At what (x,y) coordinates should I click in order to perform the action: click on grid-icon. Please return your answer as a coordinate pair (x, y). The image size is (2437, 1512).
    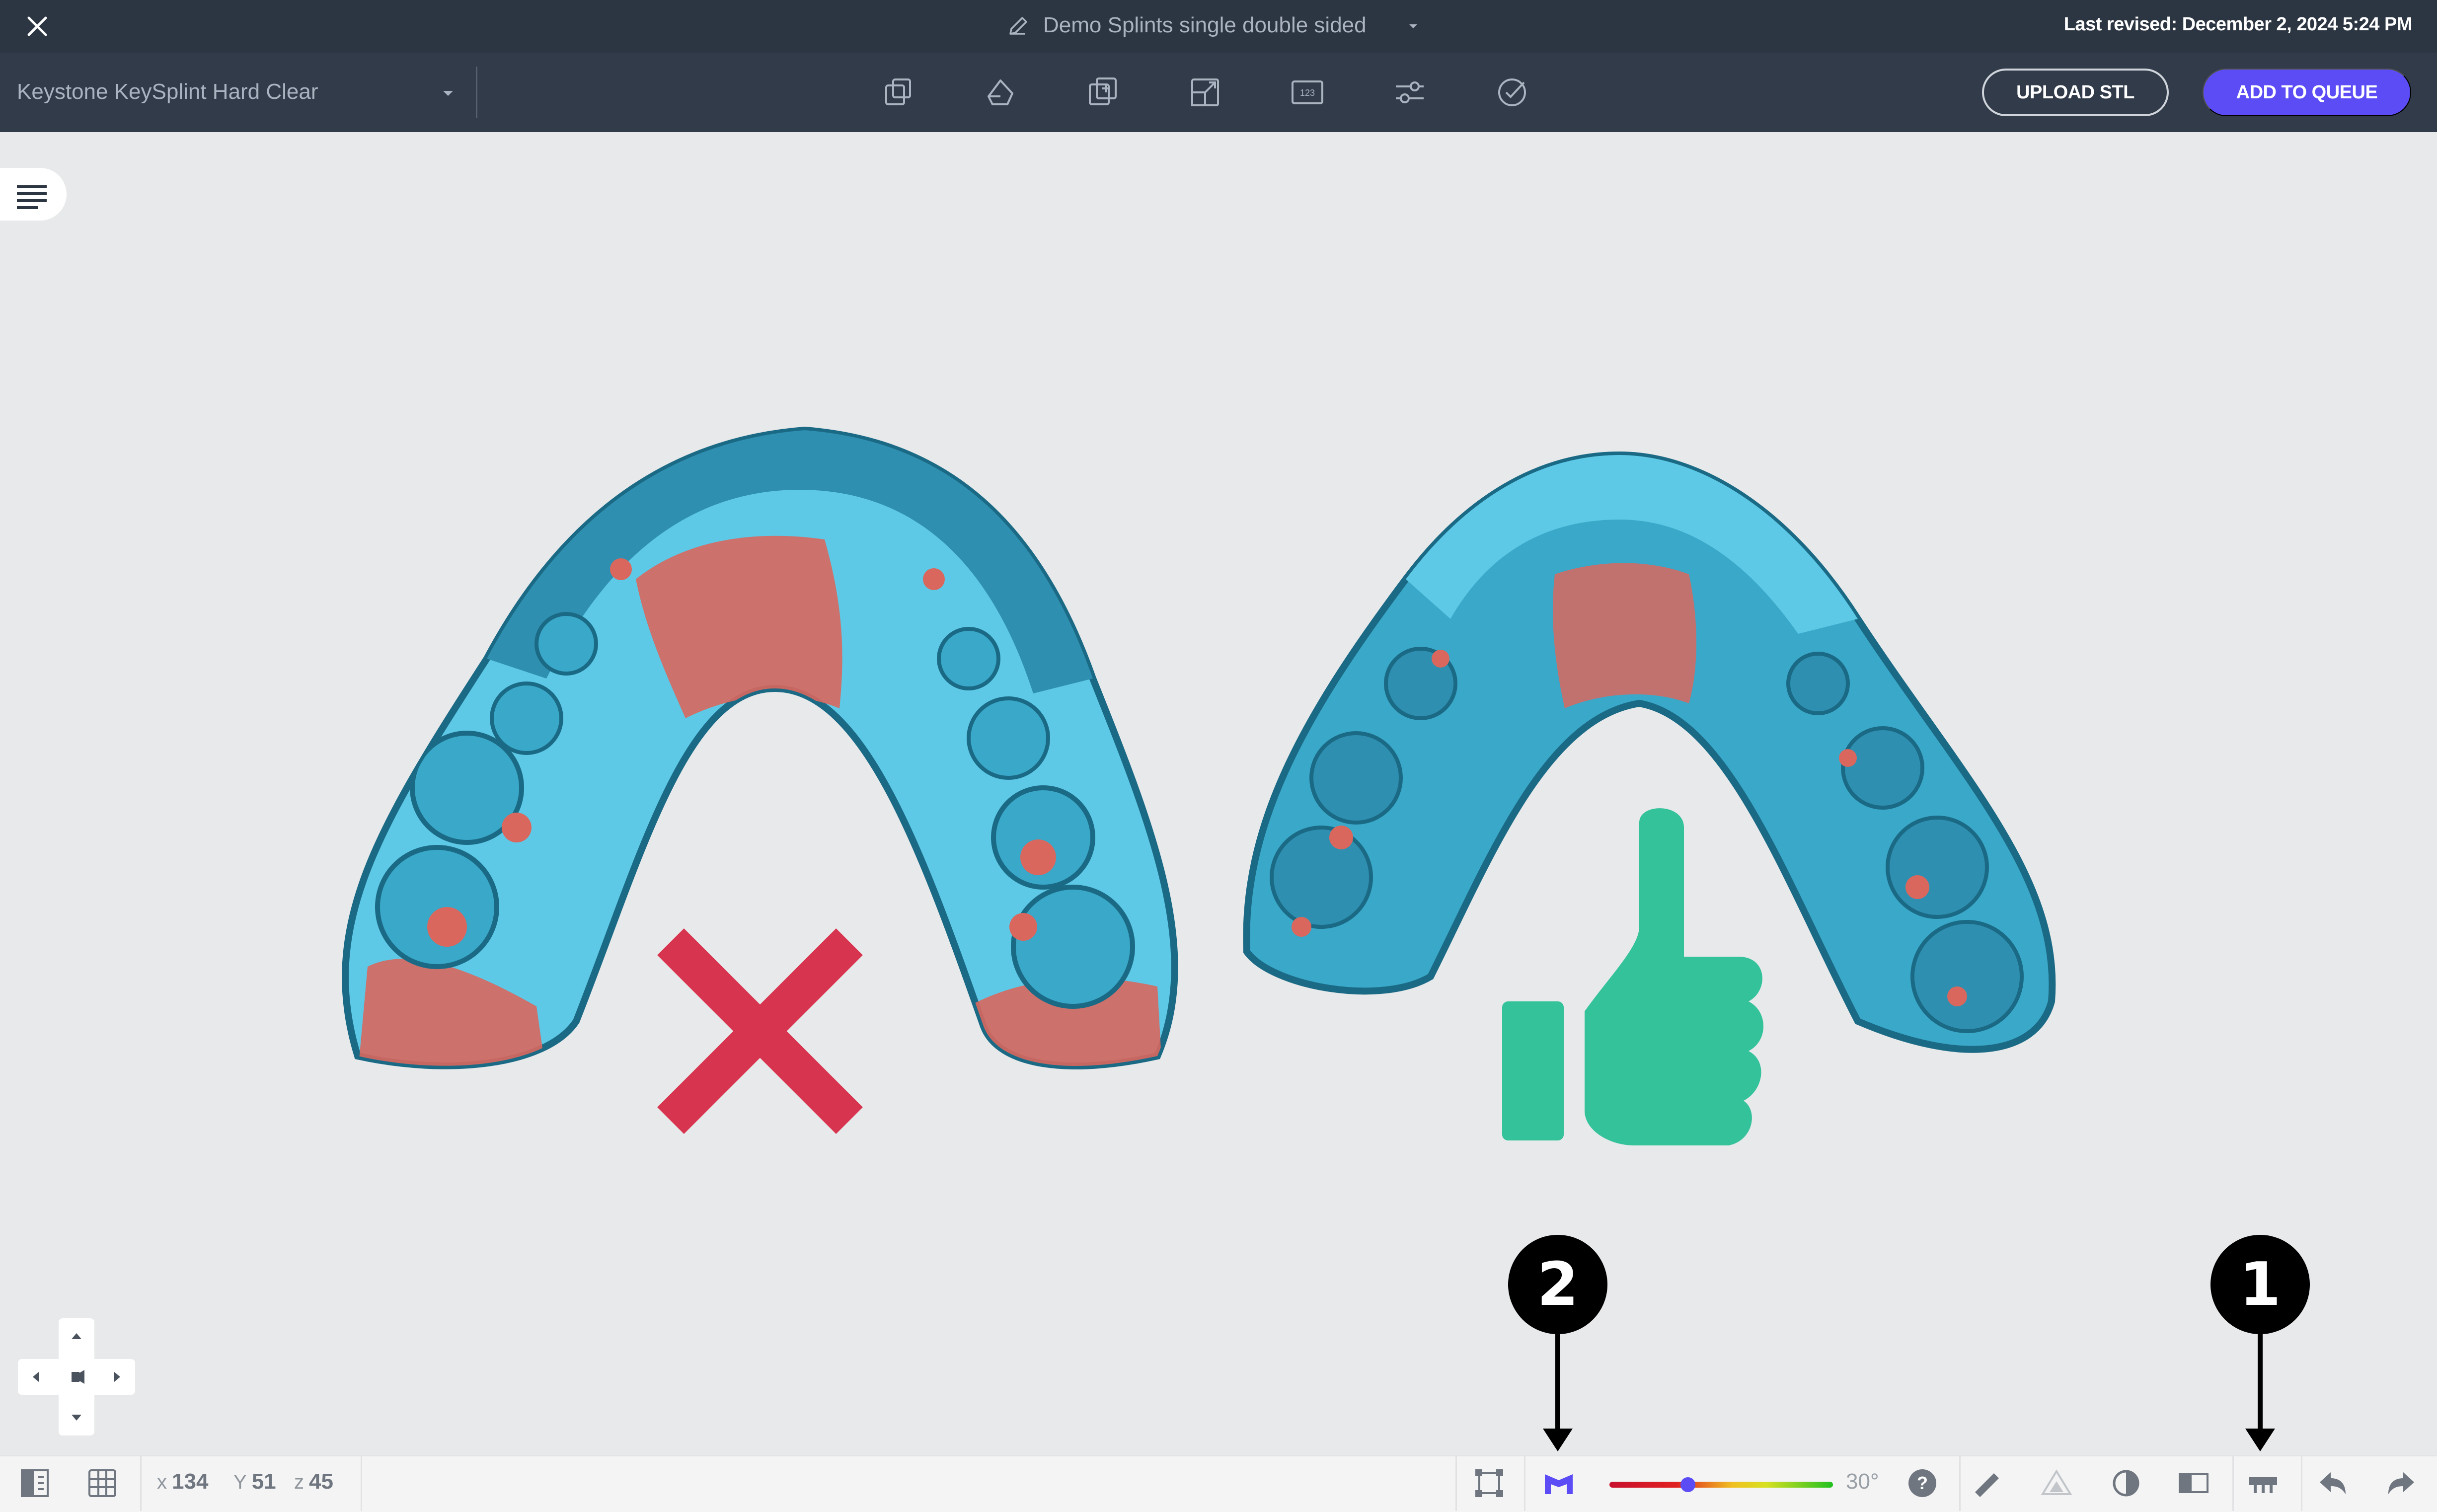
    Looking at the image, I should click on (102, 1483).